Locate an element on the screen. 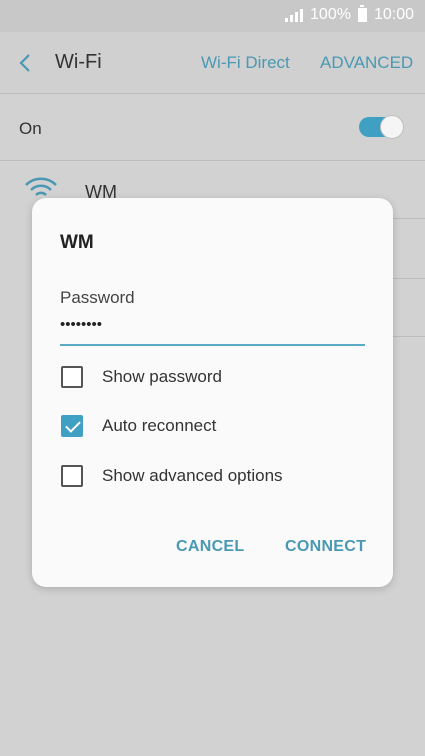 This screenshot has width=425, height=756. show-advanced-checkbox is located at coordinates (72, 476).